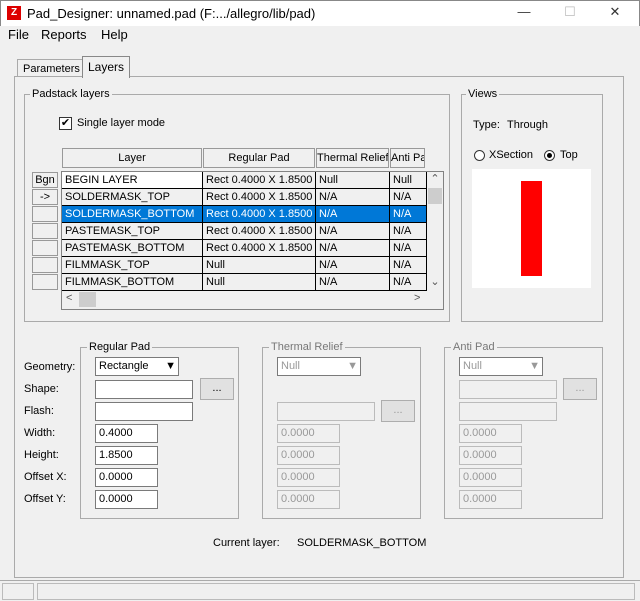  I want to click on regular-geometry-value: Rectangle, so click(124, 366).